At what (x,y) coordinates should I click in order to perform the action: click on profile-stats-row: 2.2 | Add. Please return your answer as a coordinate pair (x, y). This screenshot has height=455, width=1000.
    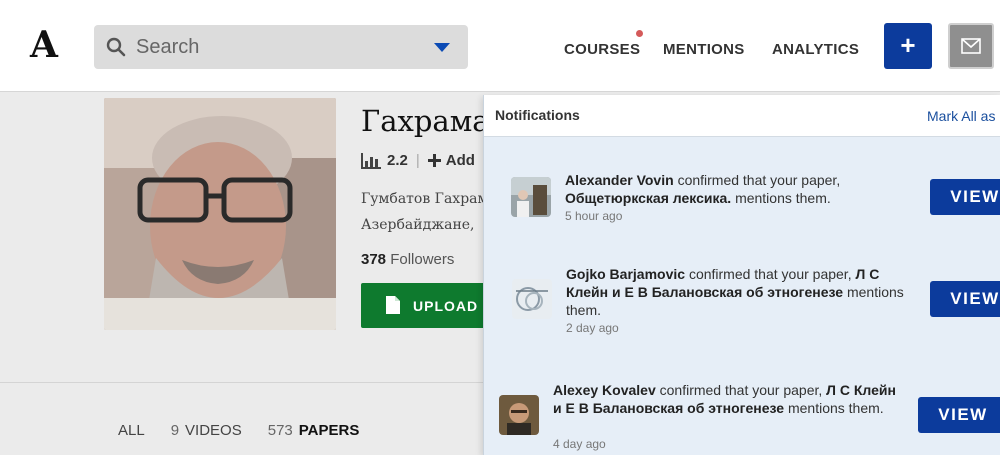
    Looking at the image, I should click on (418, 160).